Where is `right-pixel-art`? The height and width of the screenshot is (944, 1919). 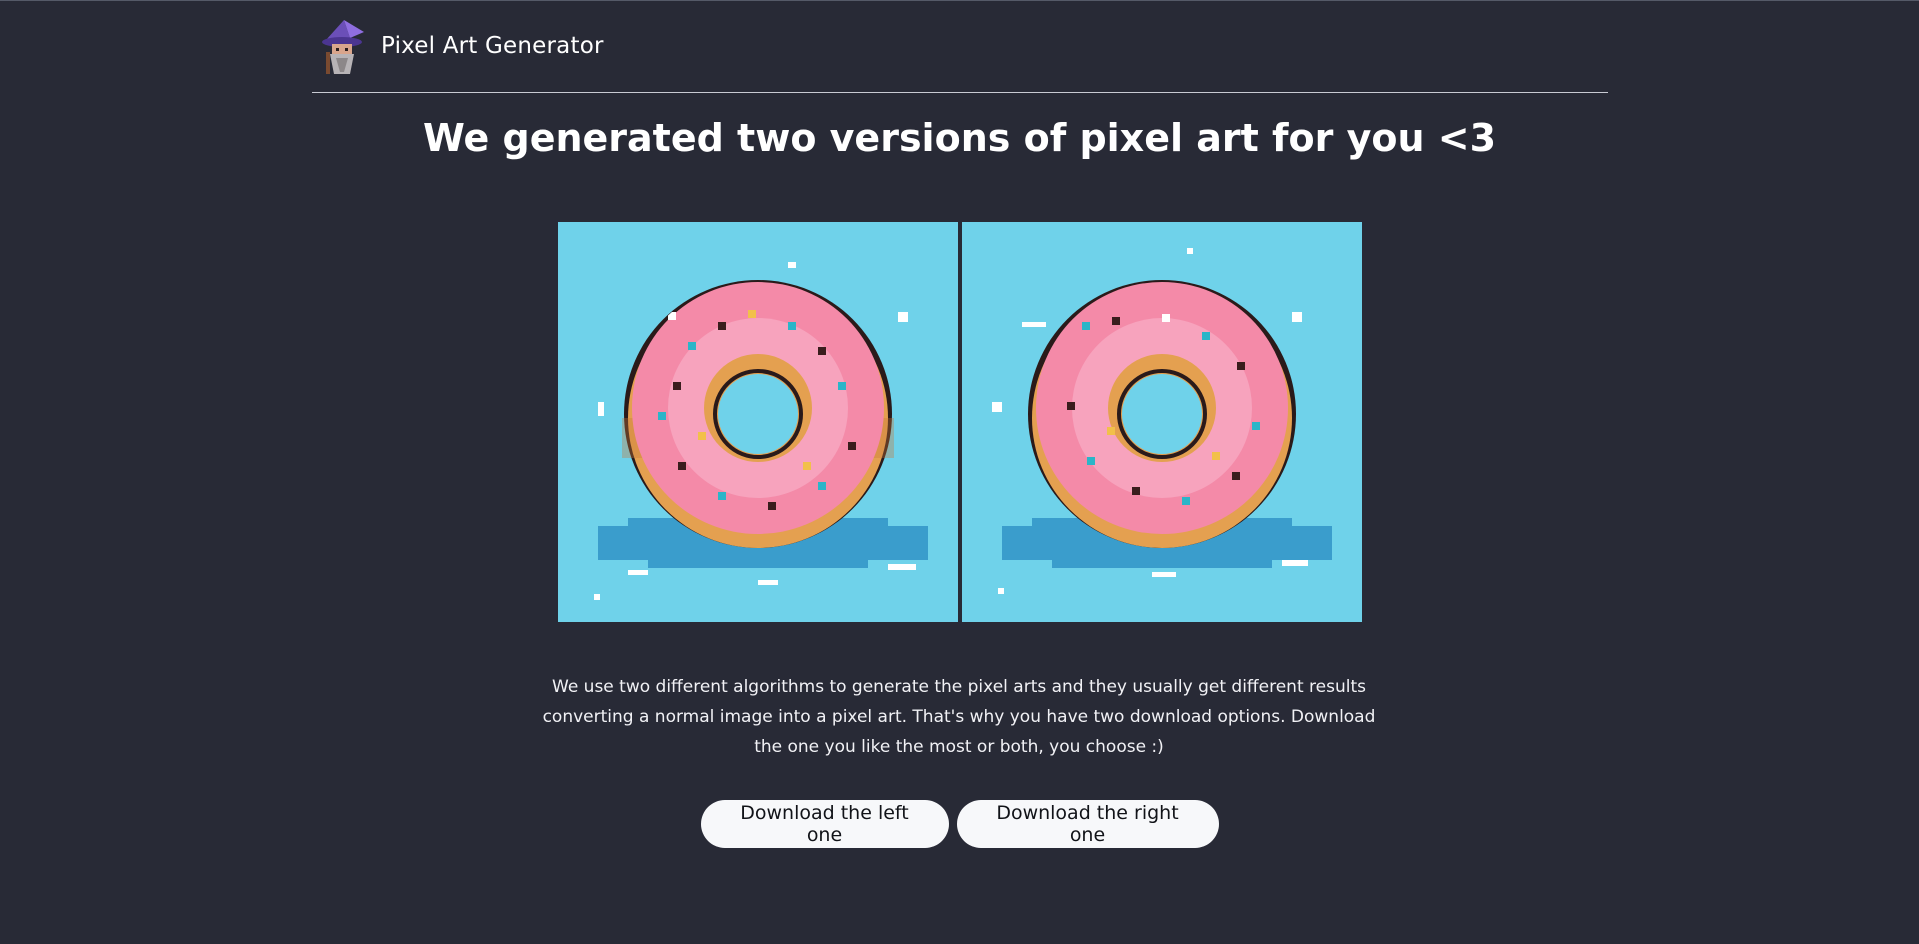 right-pixel-art is located at coordinates (1162, 422).